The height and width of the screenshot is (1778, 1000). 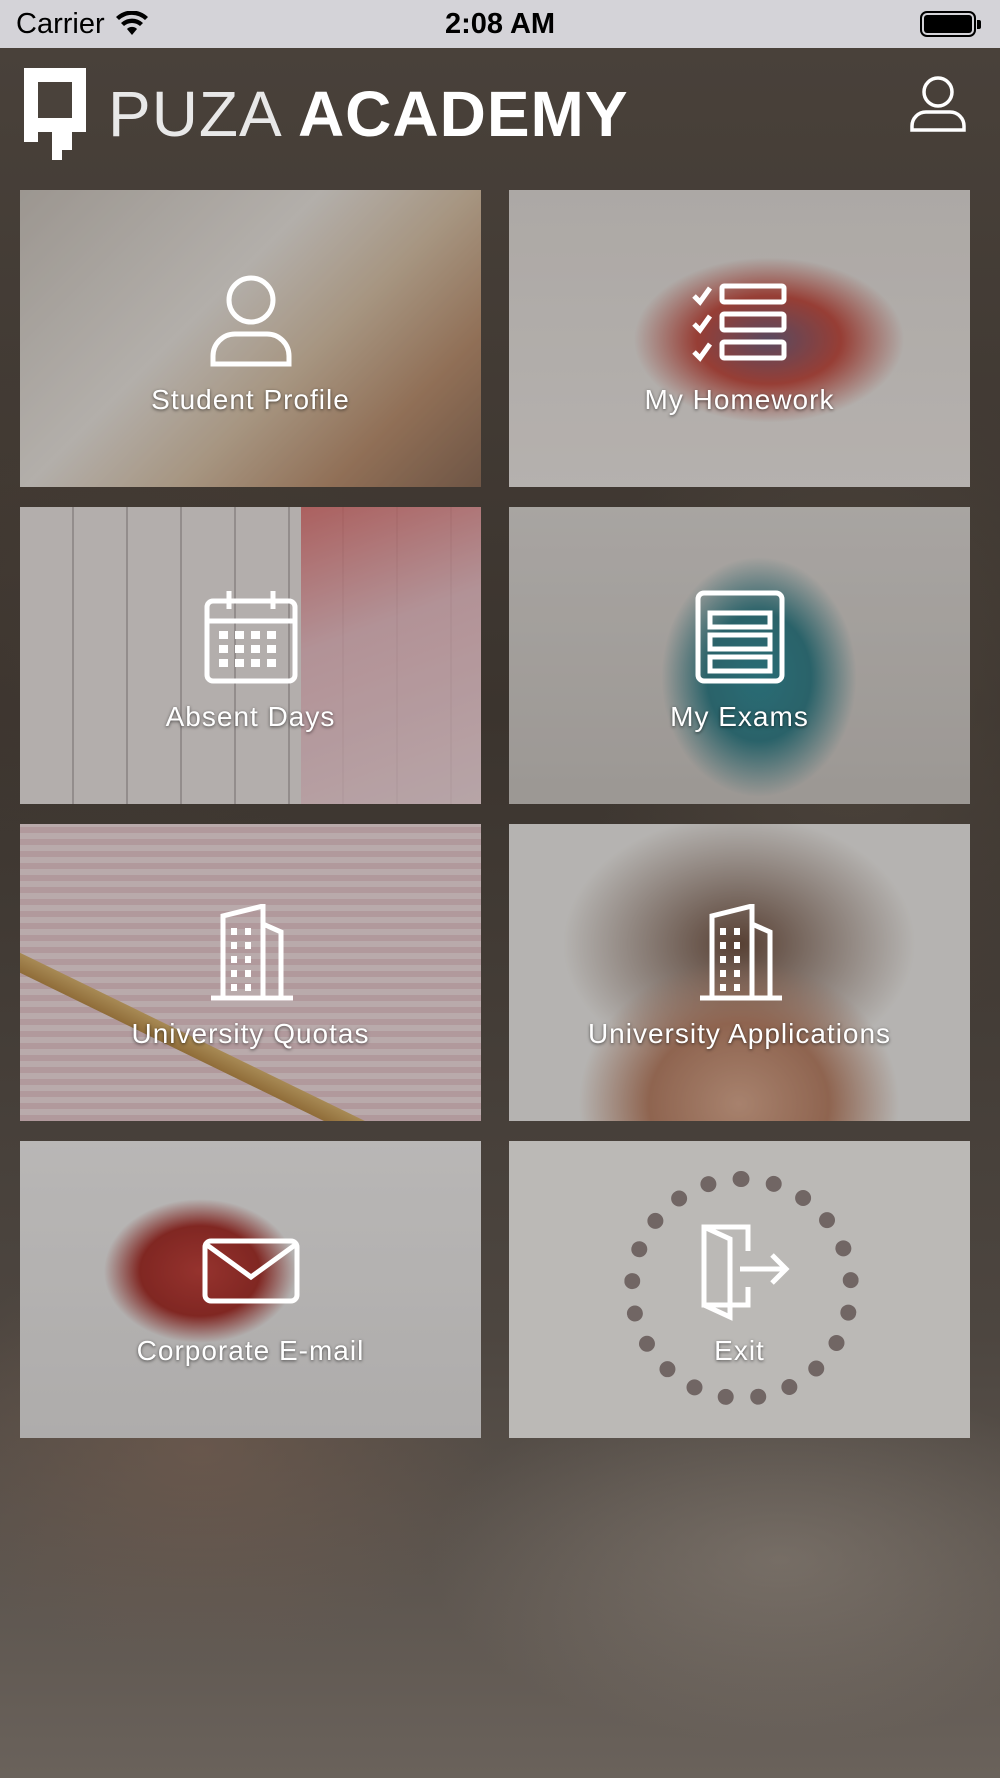 I want to click on battery-level, so click(x=948, y=24).